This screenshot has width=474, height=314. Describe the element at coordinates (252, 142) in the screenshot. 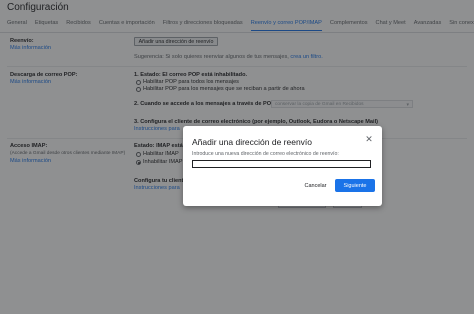

I see `dialog-title: Añadir una dirección de reenvío` at that location.